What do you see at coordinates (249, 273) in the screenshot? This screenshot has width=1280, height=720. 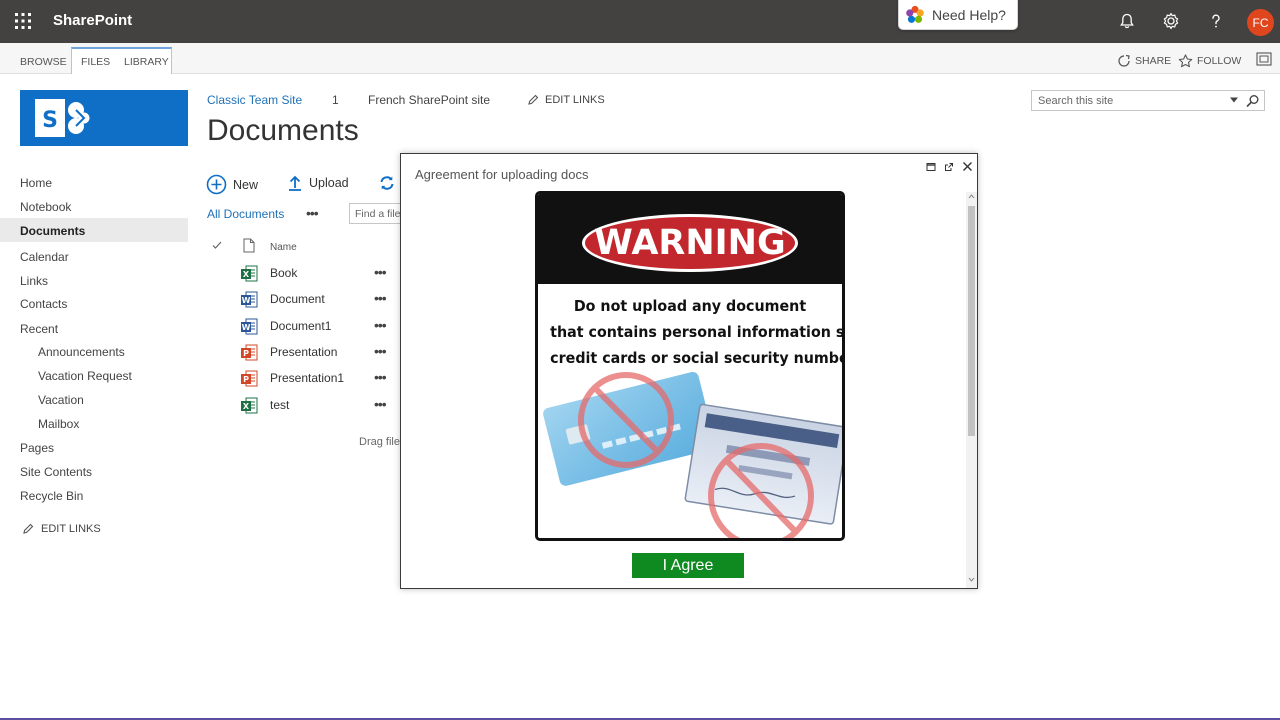 I see `excel-file-icon: X` at bounding box center [249, 273].